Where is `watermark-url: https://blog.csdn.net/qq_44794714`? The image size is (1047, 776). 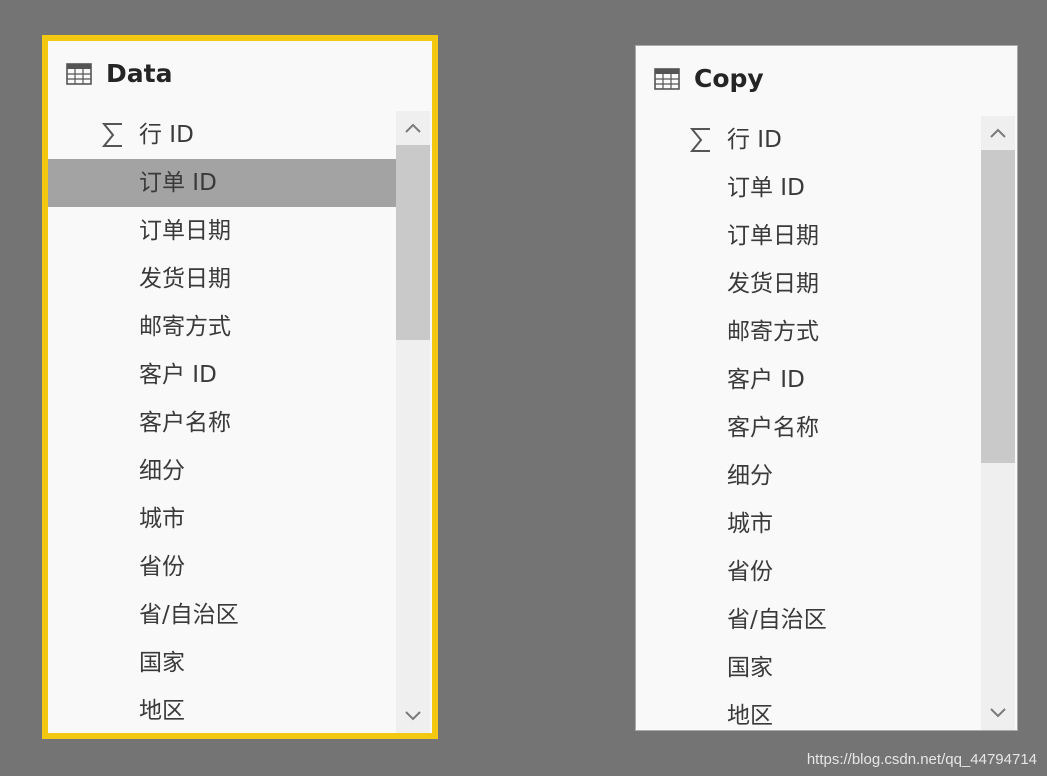 watermark-url: https://blog.csdn.net/qq_44794714 is located at coordinates (921, 759).